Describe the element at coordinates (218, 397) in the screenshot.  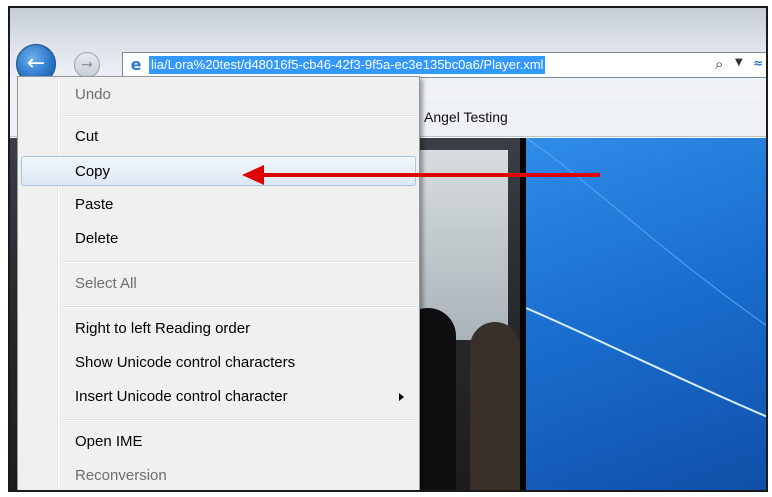
I see `menu-item-insert-unicode-control: Insert Unicode control character` at that location.